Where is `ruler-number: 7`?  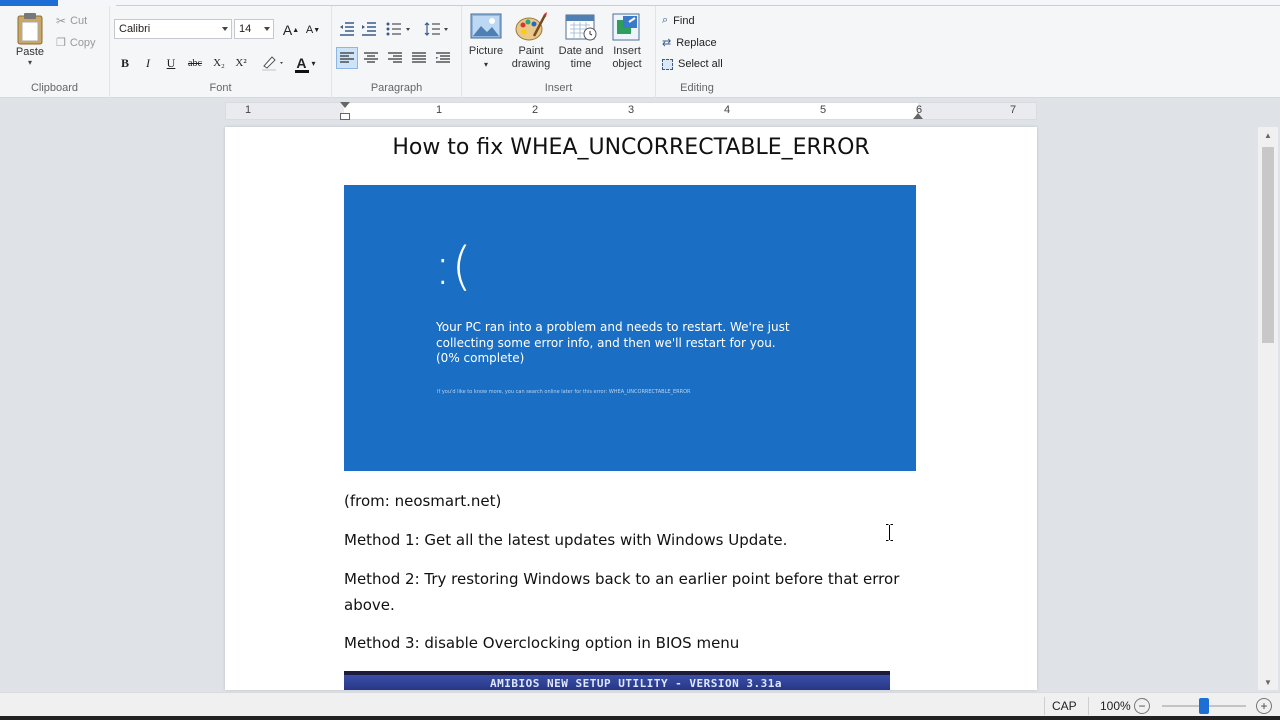
ruler-number: 7 is located at coordinates (1013, 110).